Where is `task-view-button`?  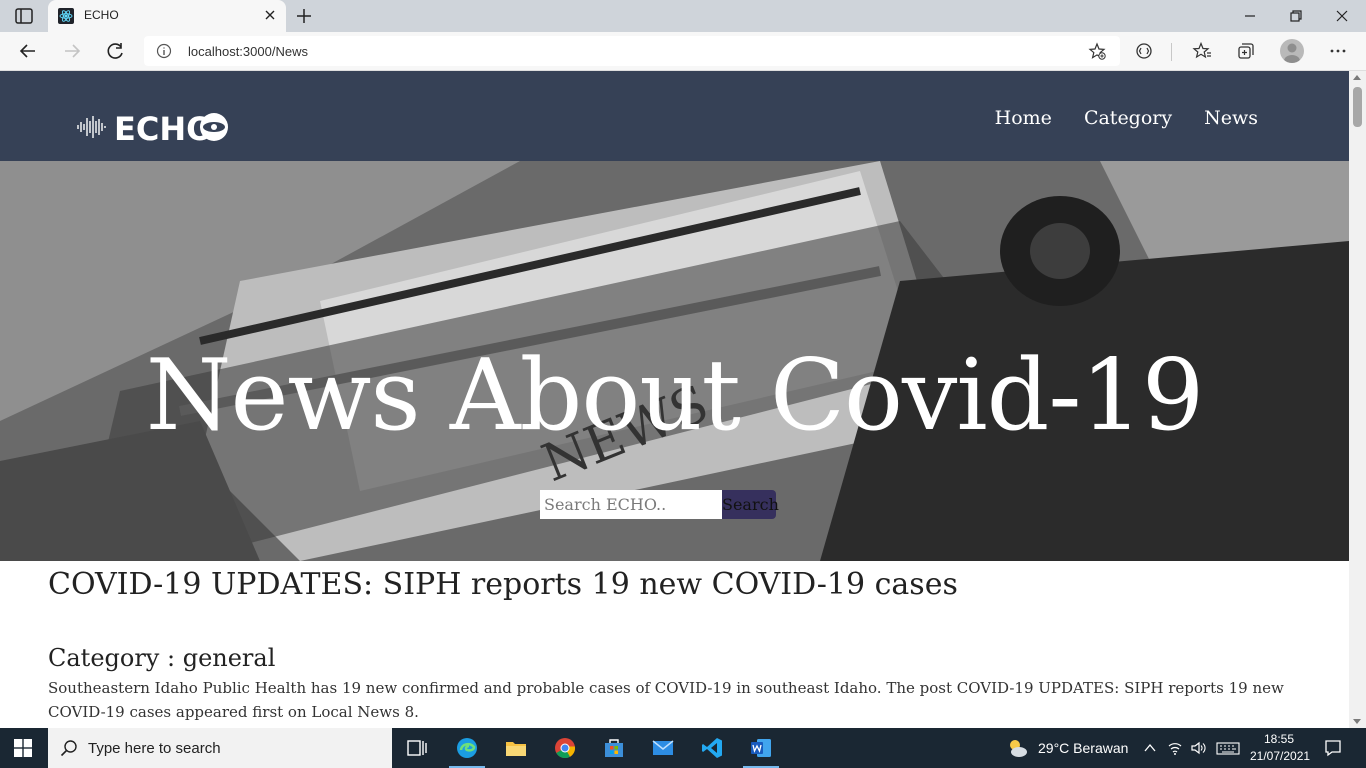
task-view-button is located at coordinates (416, 748).